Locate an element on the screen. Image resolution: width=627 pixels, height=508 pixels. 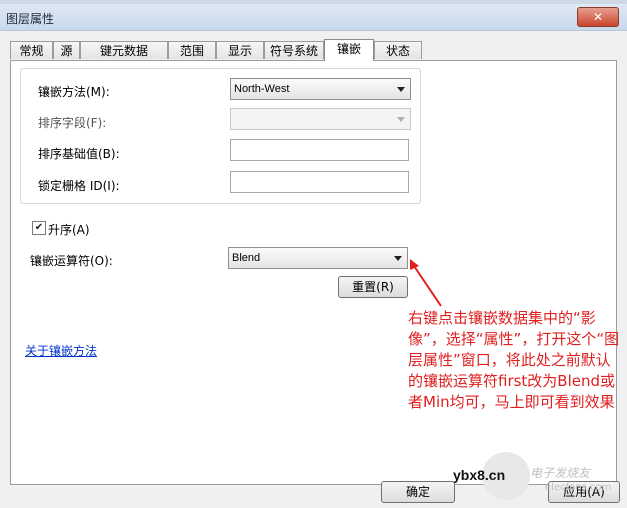
ok-button: 确定 is located at coordinates (418, 492).